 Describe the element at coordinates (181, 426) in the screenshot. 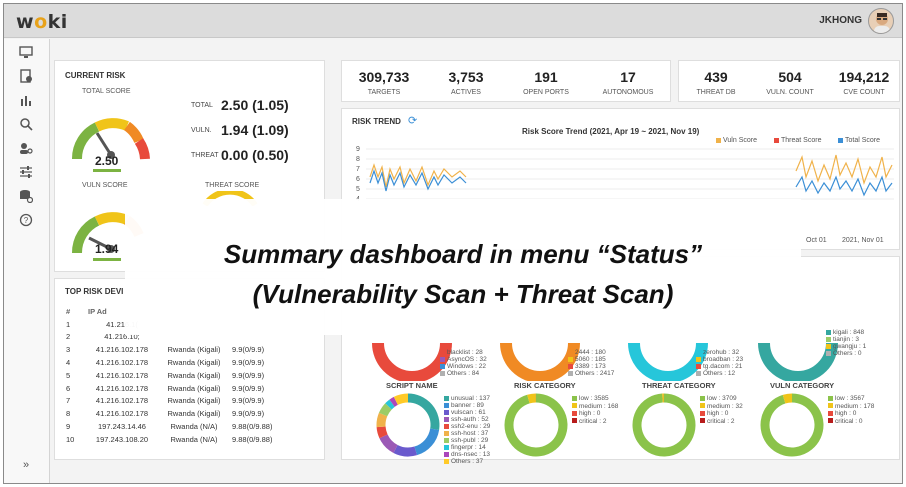

I see `table-row: 9 197.243.14.46 Rwanda (N/A) 9.88(0/9.88)` at that location.